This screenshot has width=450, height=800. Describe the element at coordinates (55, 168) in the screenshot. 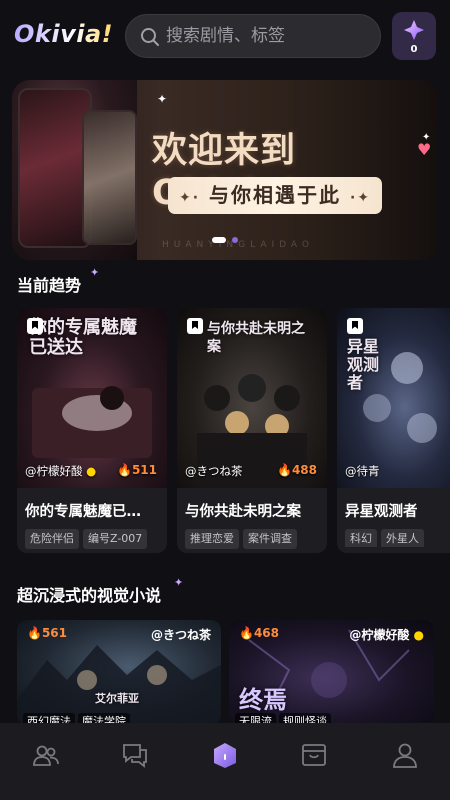

I see `banner-phone-left` at that location.